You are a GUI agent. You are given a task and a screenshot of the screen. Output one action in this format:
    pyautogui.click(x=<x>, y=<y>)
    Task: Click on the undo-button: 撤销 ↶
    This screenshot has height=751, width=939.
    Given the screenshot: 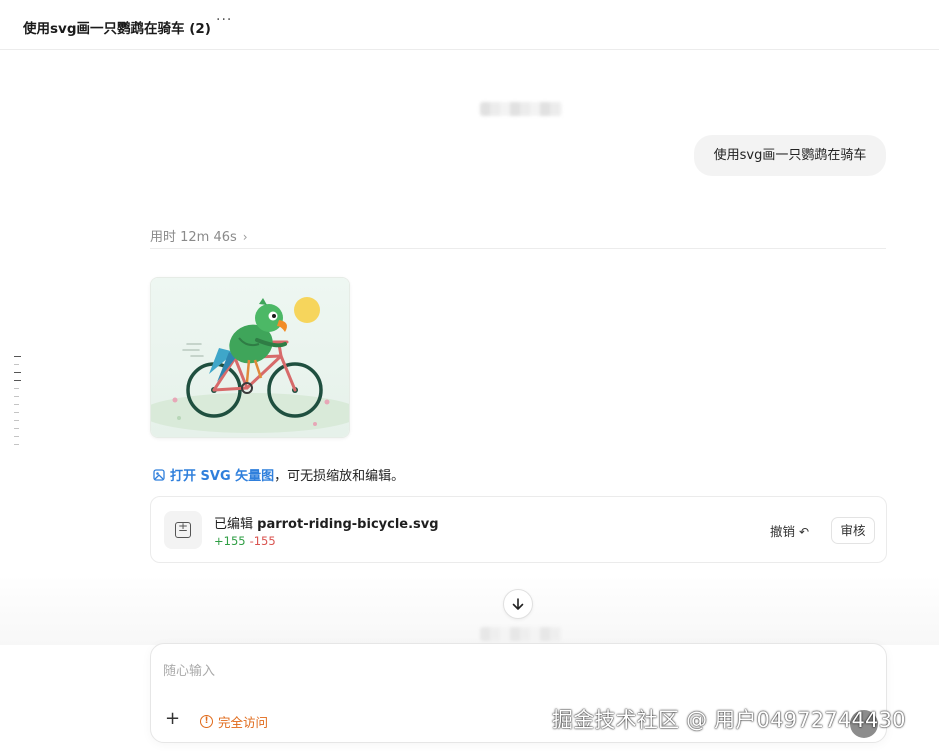 What is the action you would take?
    pyautogui.click(x=789, y=530)
    